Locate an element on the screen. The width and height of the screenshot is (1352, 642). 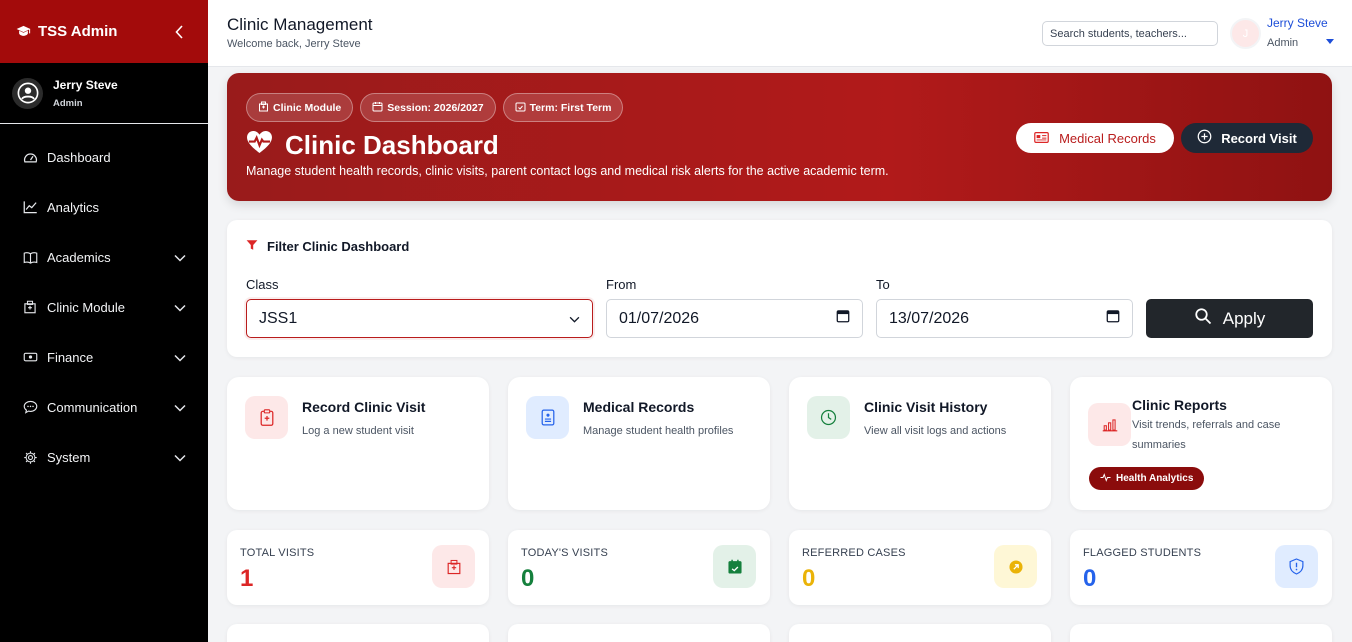
sidebar-item-clinic-module: Clinic Module is located at coordinates (104, 307).